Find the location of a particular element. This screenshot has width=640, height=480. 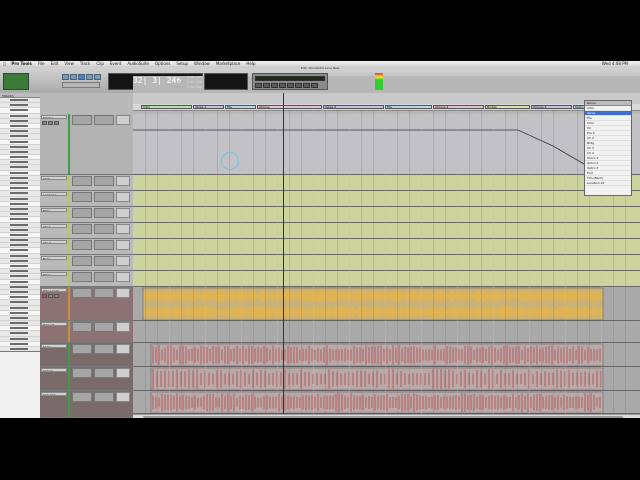

track-header-bgv: BGV is located at coordinates (86, 215).